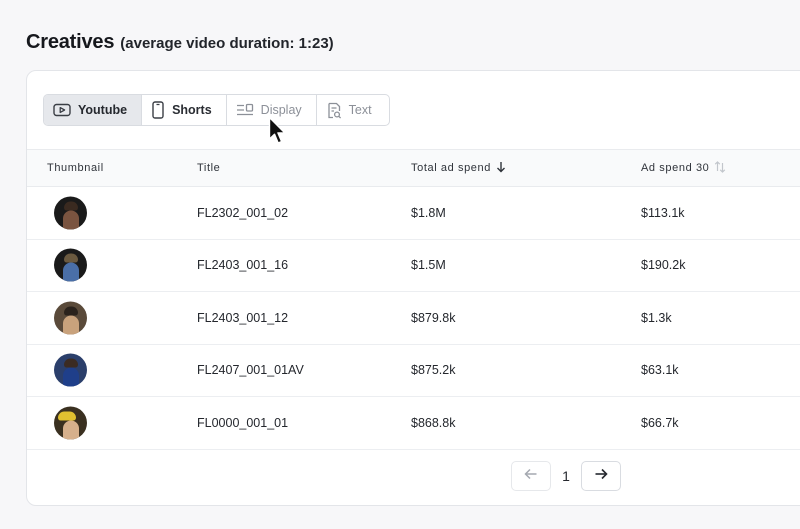 The image size is (800, 529). What do you see at coordinates (103, 110) in the screenshot?
I see `filter-youtube-label: Youtube` at bounding box center [103, 110].